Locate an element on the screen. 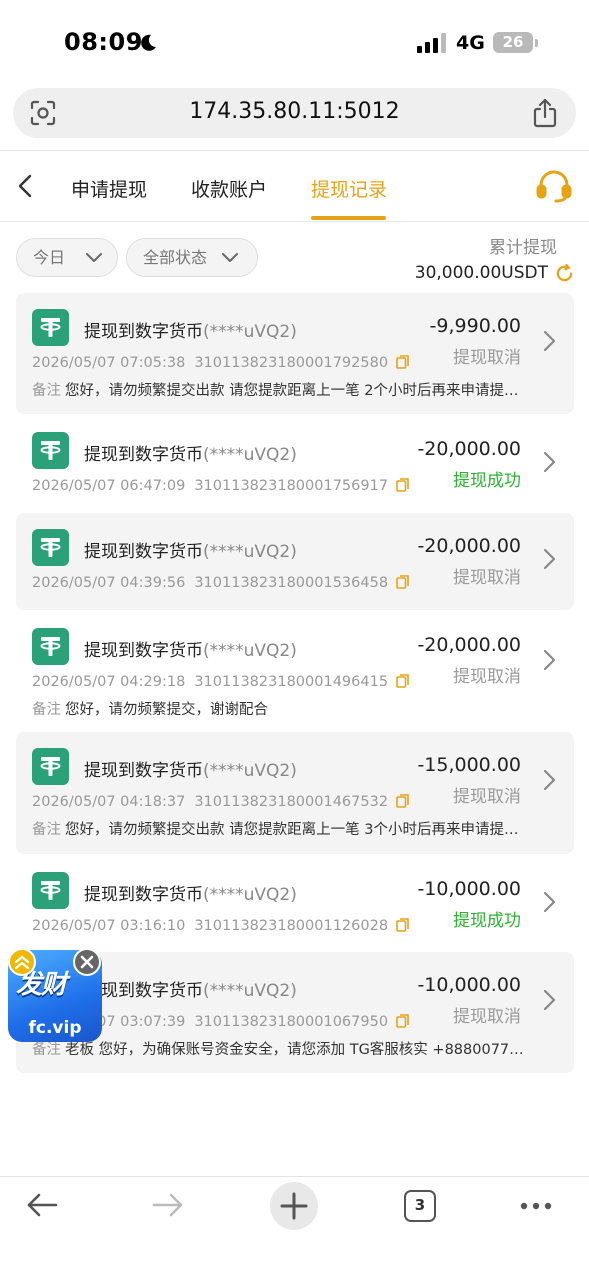  record-order-number: 310113823180001792580 is located at coordinates (291, 363).